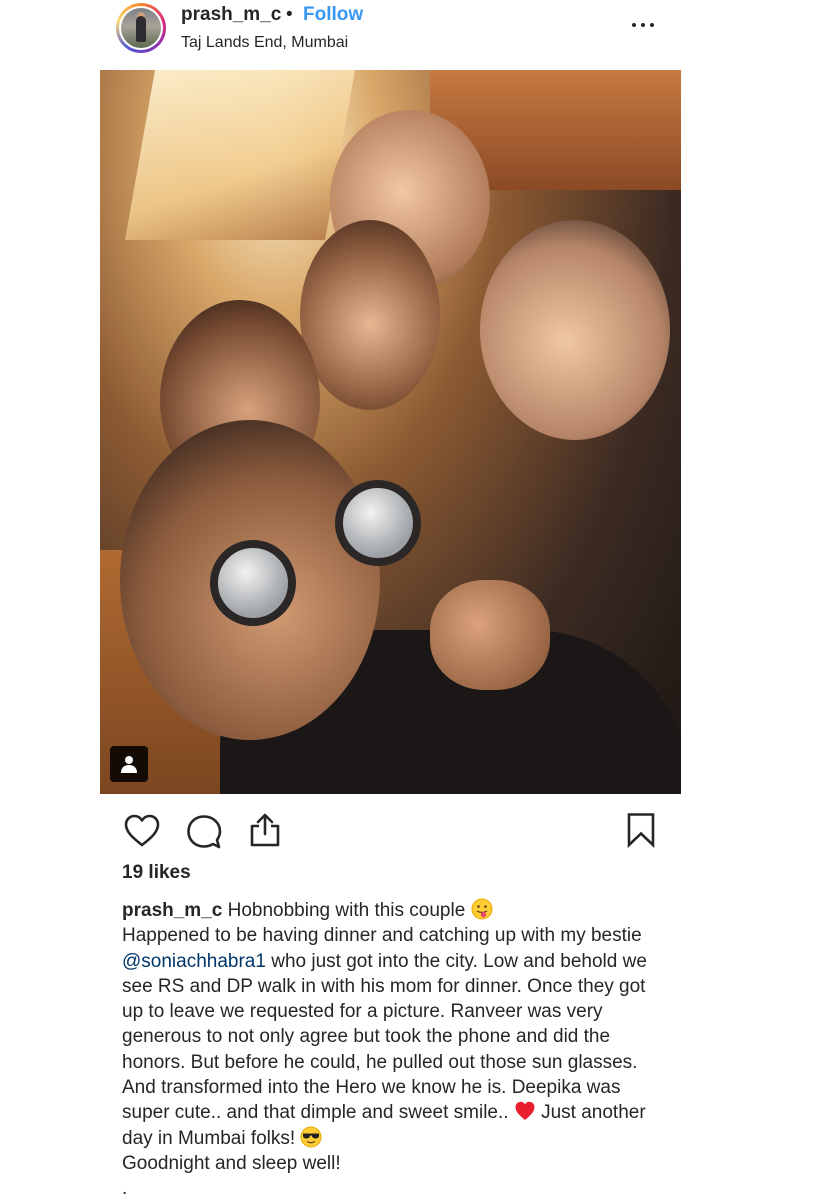 The image size is (820, 1202). What do you see at coordinates (305, 553) in the screenshot?
I see `sunglasses` at bounding box center [305, 553].